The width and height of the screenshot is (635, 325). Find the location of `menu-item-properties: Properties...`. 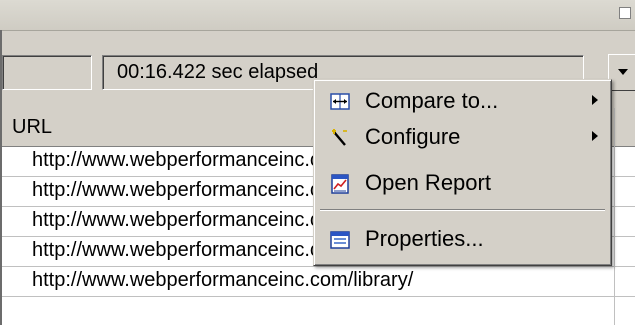

menu-item-properties: Properties... is located at coordinates (462, 239).